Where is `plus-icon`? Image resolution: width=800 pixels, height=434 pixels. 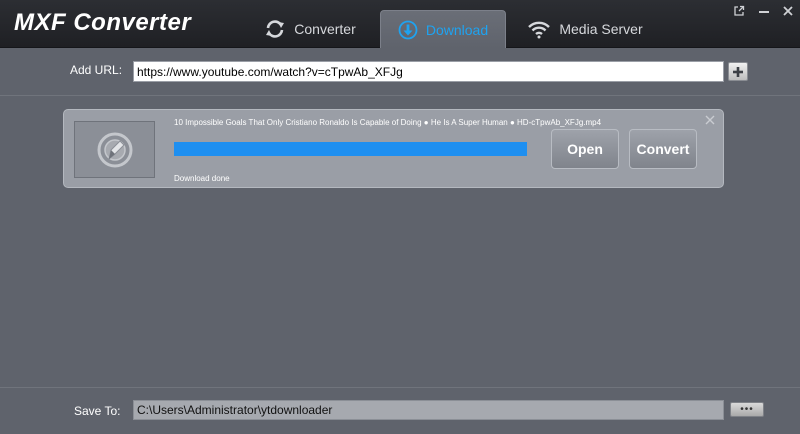 plus-icon is located at coordinates (738, 72).